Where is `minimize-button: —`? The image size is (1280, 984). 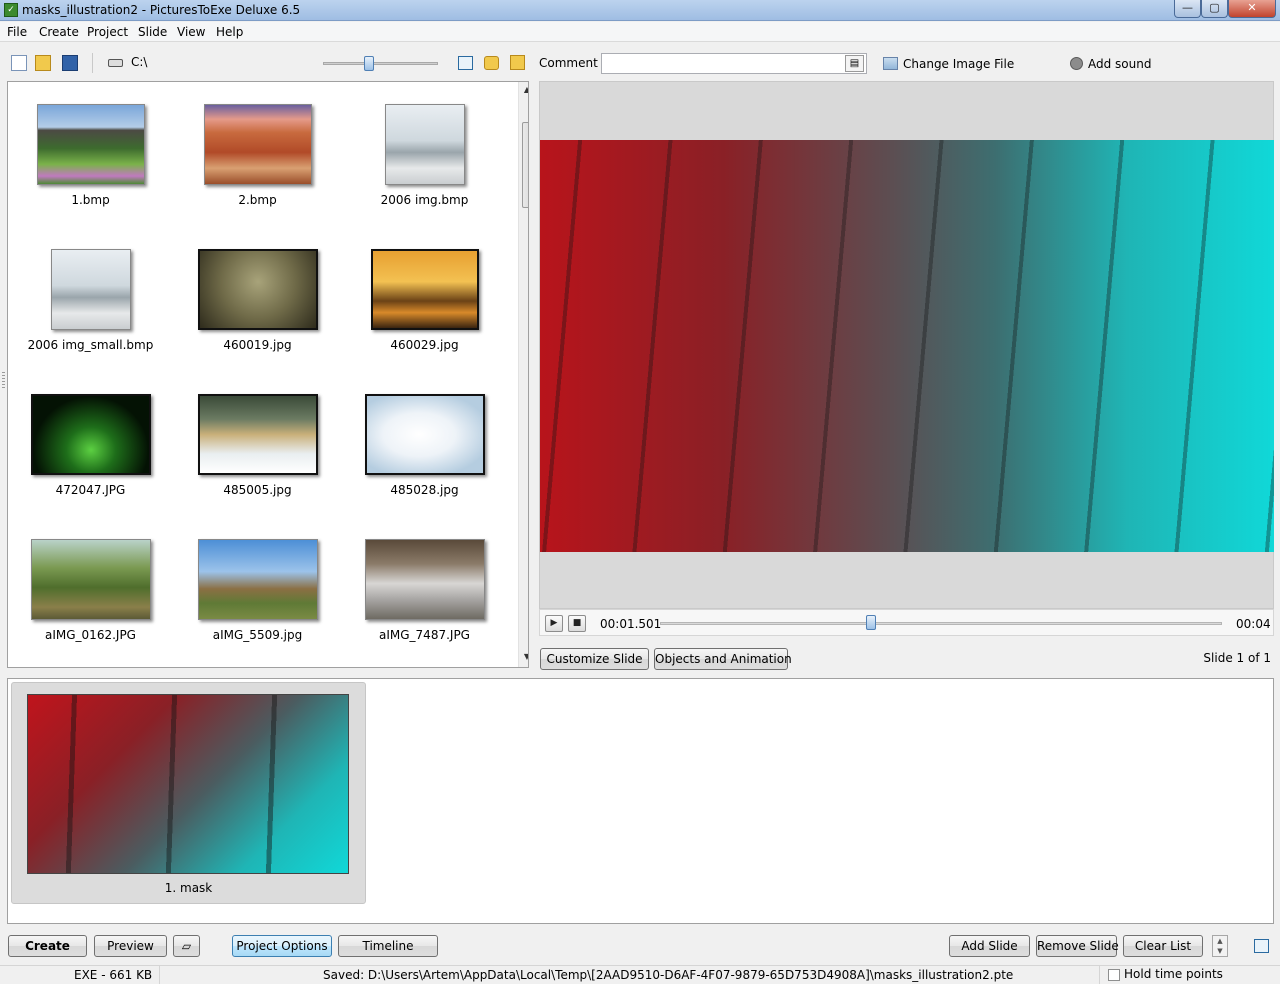
minimize-button: — is located at coordinates (1187, 9).